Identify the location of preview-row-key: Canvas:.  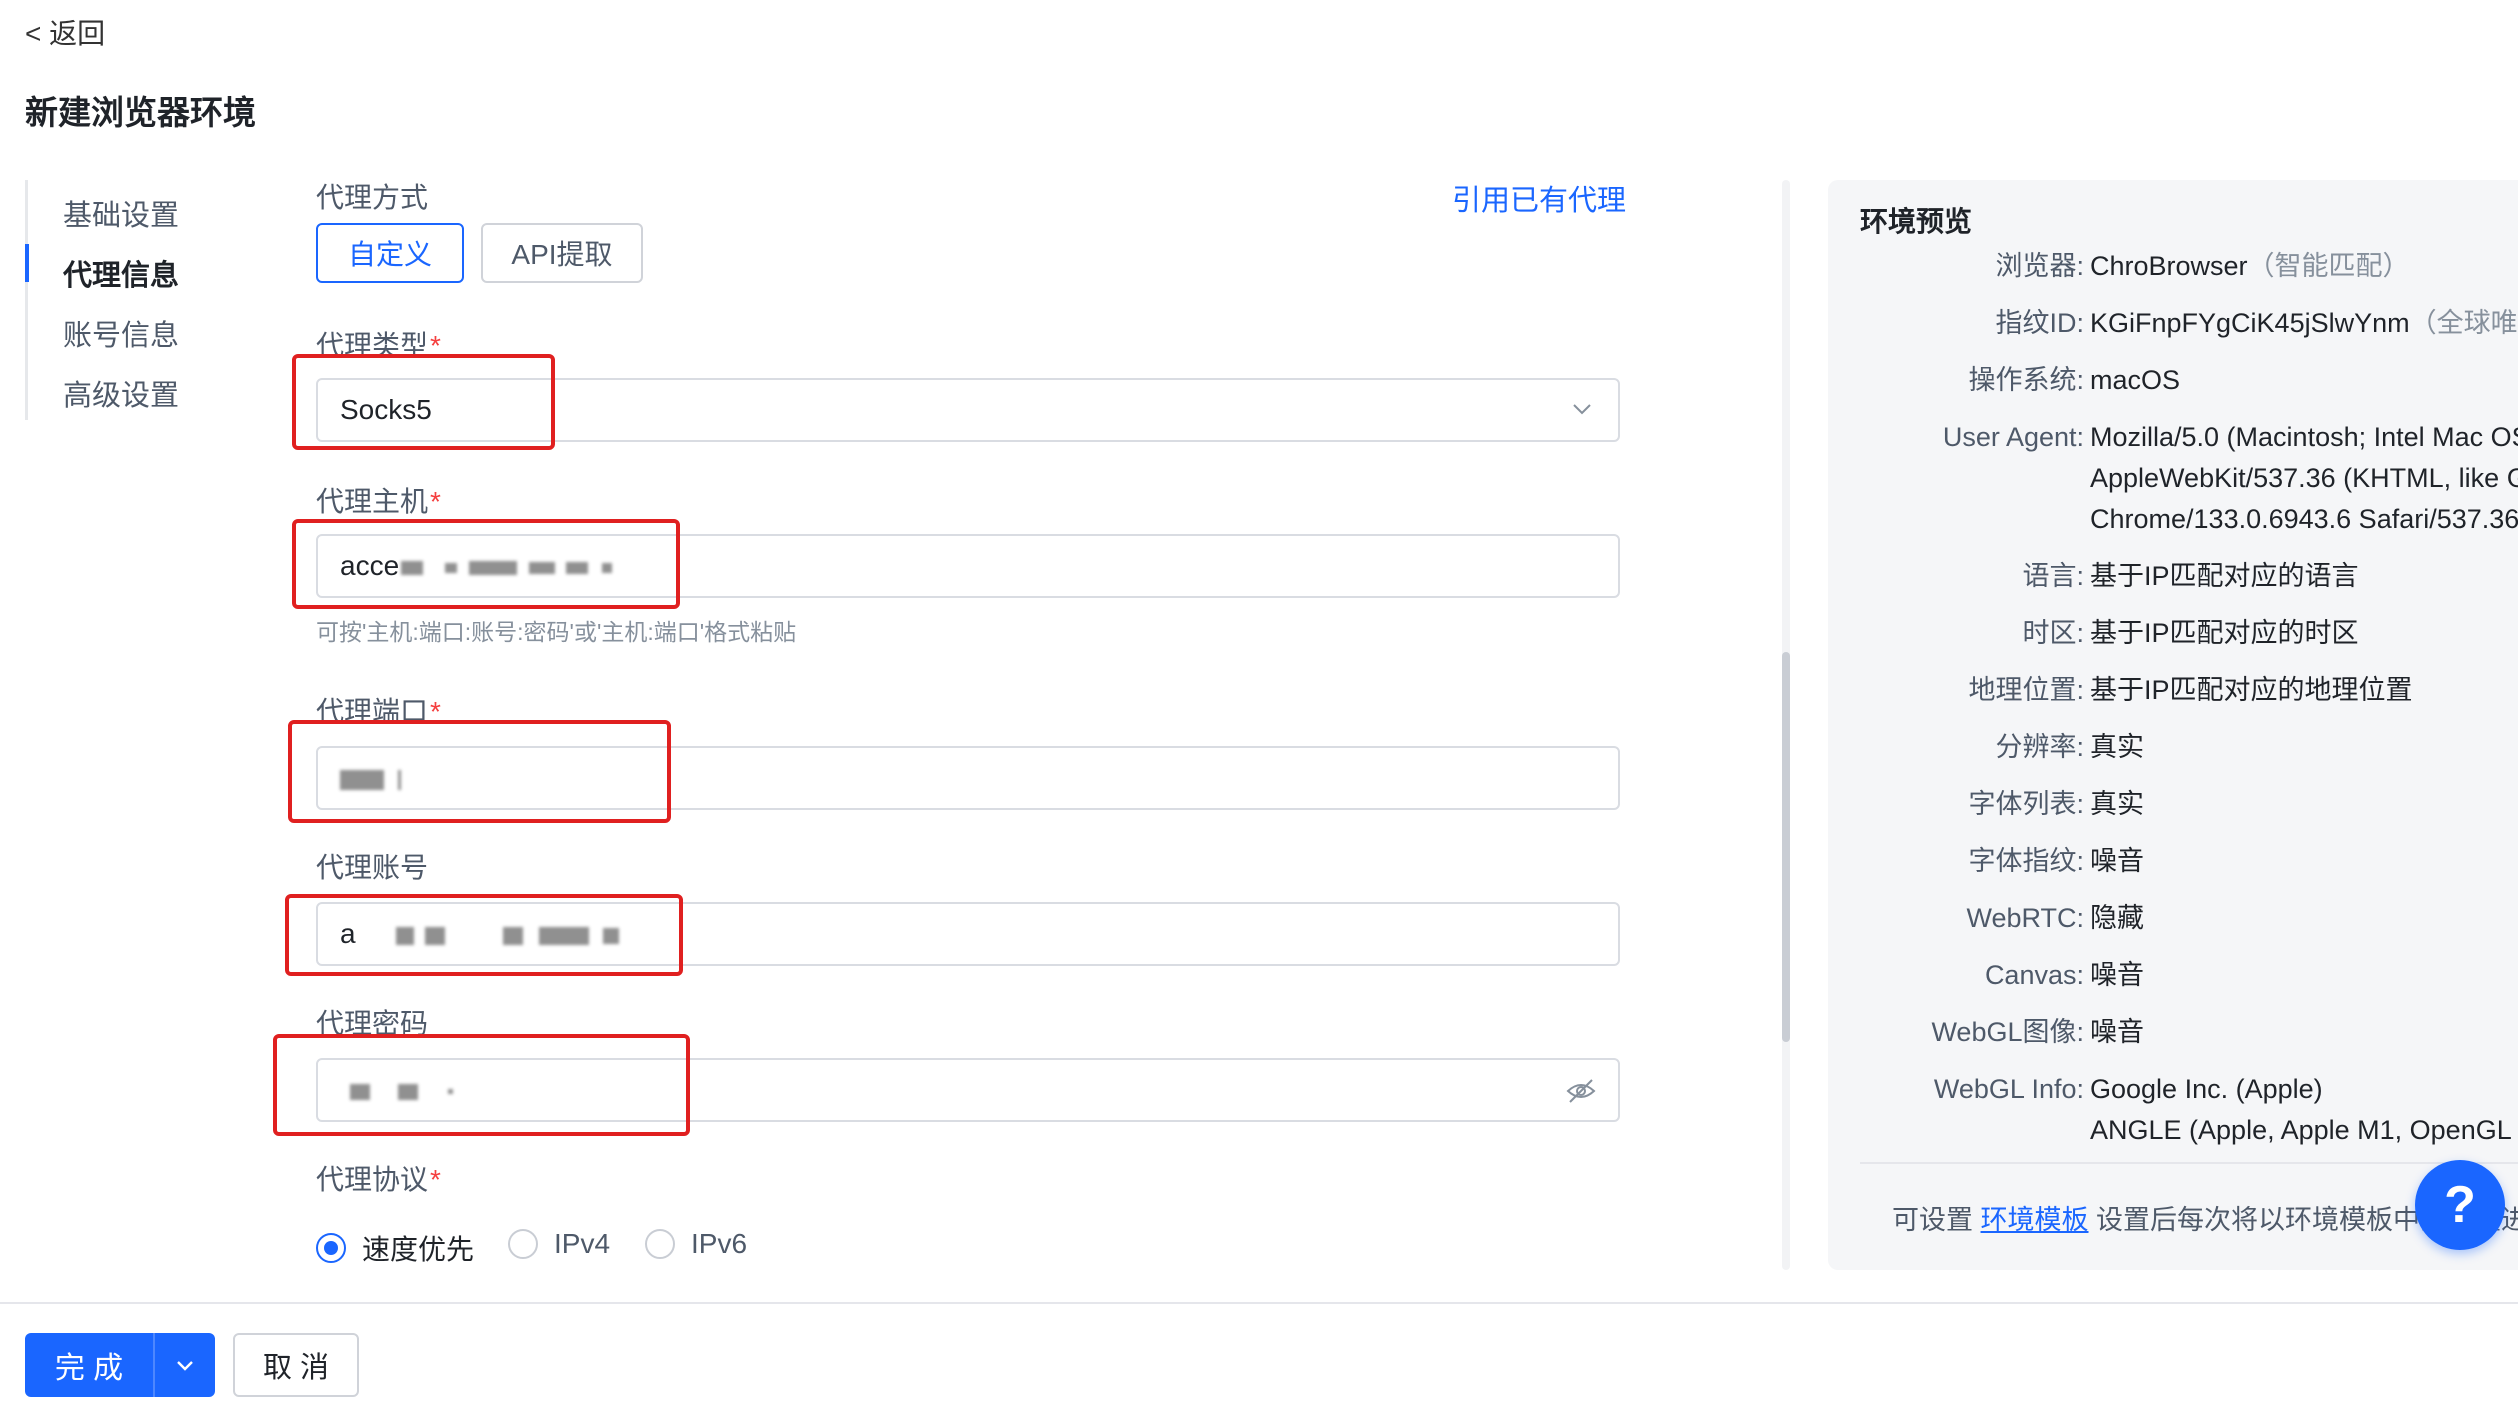
(2034, 975).